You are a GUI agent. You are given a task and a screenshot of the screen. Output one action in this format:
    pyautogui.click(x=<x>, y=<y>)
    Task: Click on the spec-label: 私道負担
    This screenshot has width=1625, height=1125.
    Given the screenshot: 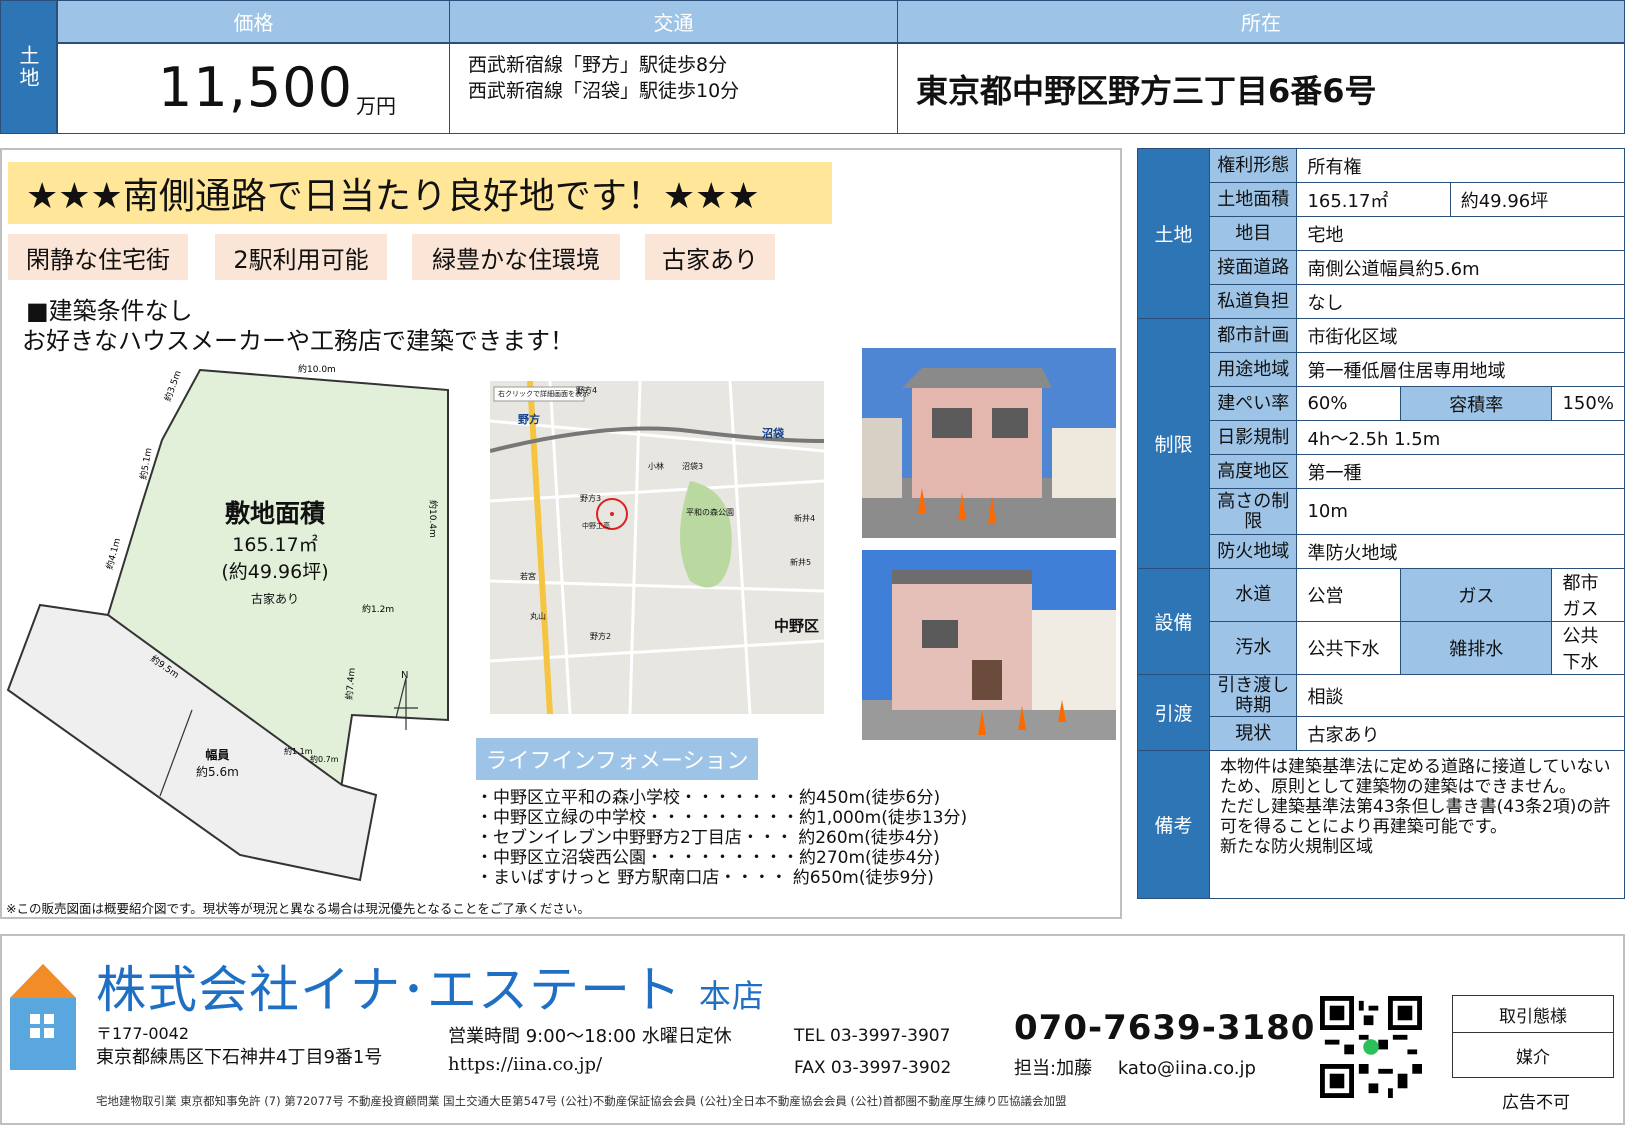 What is the action you would take?
    pyautogui.click(x=1253, y=301)
    